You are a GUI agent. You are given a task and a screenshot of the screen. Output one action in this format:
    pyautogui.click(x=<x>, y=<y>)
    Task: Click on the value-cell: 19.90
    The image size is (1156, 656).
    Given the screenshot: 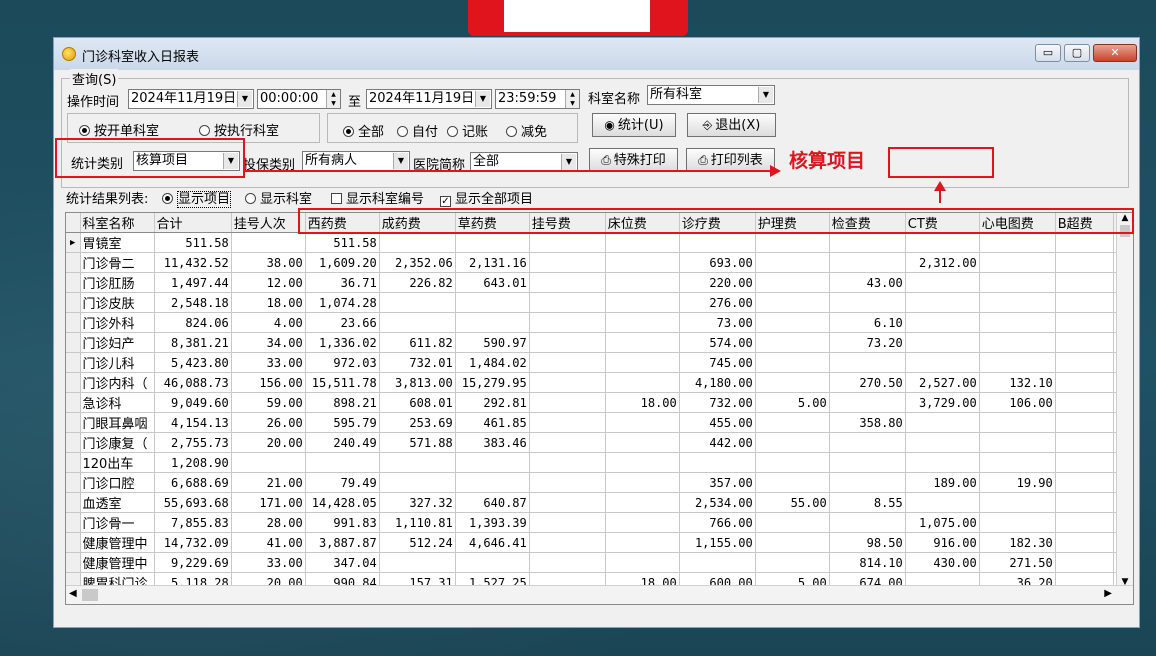 What is the action you would take?
    pyautogui.click(x=1017, y=482)
    